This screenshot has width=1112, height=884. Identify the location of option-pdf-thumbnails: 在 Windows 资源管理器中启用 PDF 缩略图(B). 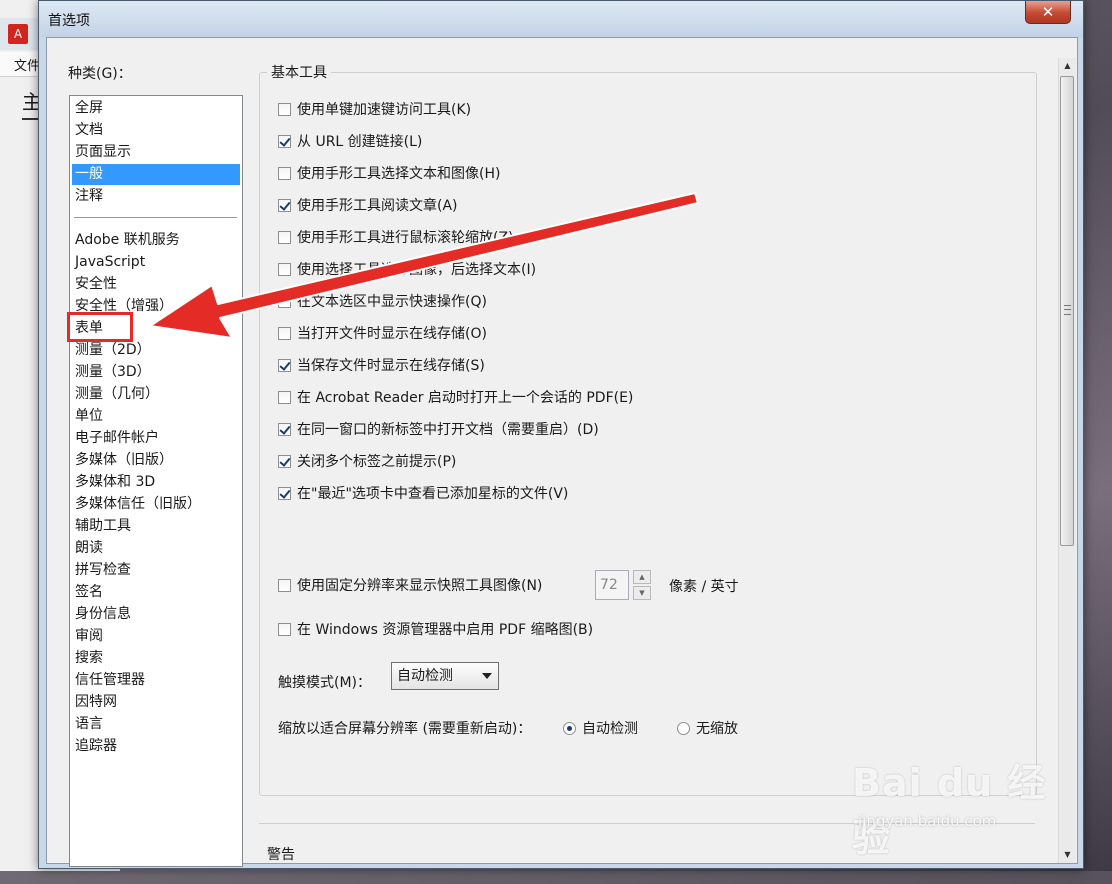
(435, 629).